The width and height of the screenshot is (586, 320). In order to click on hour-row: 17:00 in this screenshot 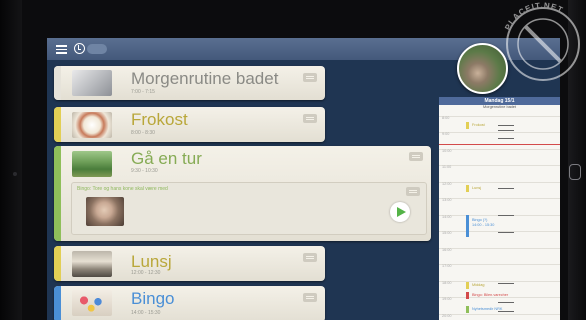, I will do `click(499, 266)`.